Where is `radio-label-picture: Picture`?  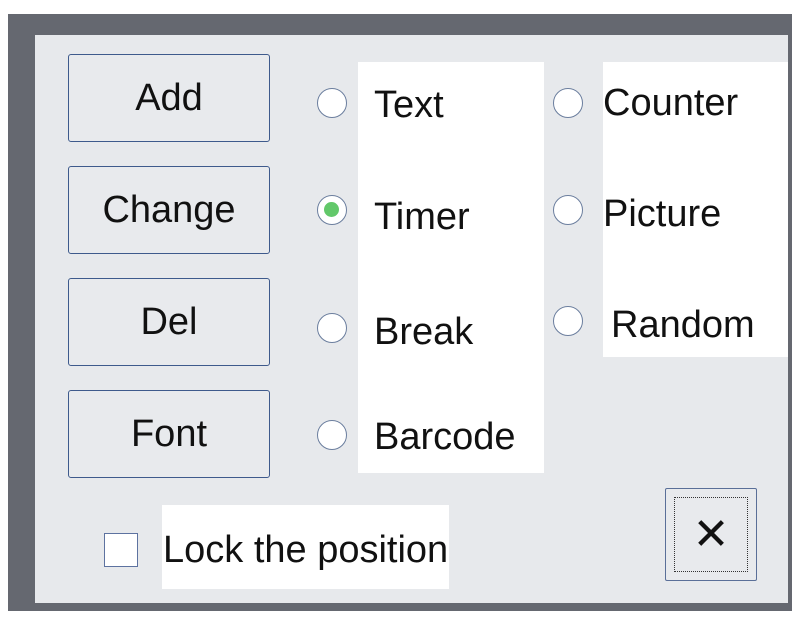 radio-label-picture: Picture is located at coordinates (662, 214).